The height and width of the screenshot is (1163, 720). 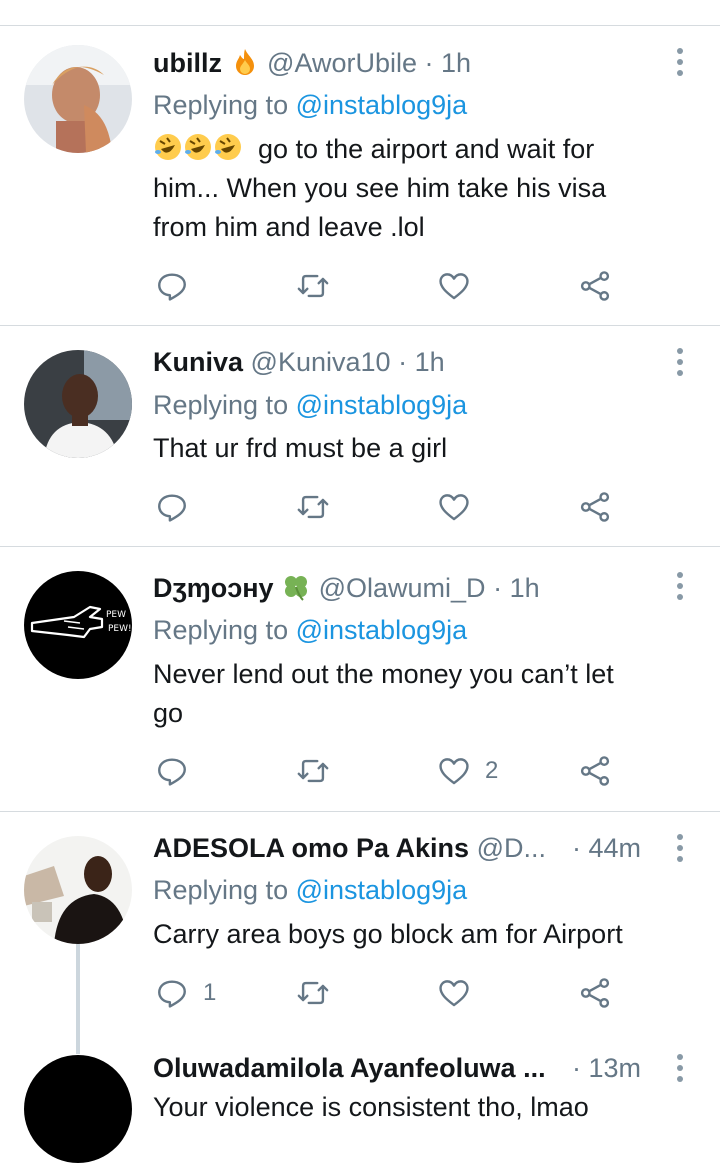 What do you see at coordinates (615, 848) in the screenshot?
I see `timestamp: 44m` at bounding box center [615, 848].